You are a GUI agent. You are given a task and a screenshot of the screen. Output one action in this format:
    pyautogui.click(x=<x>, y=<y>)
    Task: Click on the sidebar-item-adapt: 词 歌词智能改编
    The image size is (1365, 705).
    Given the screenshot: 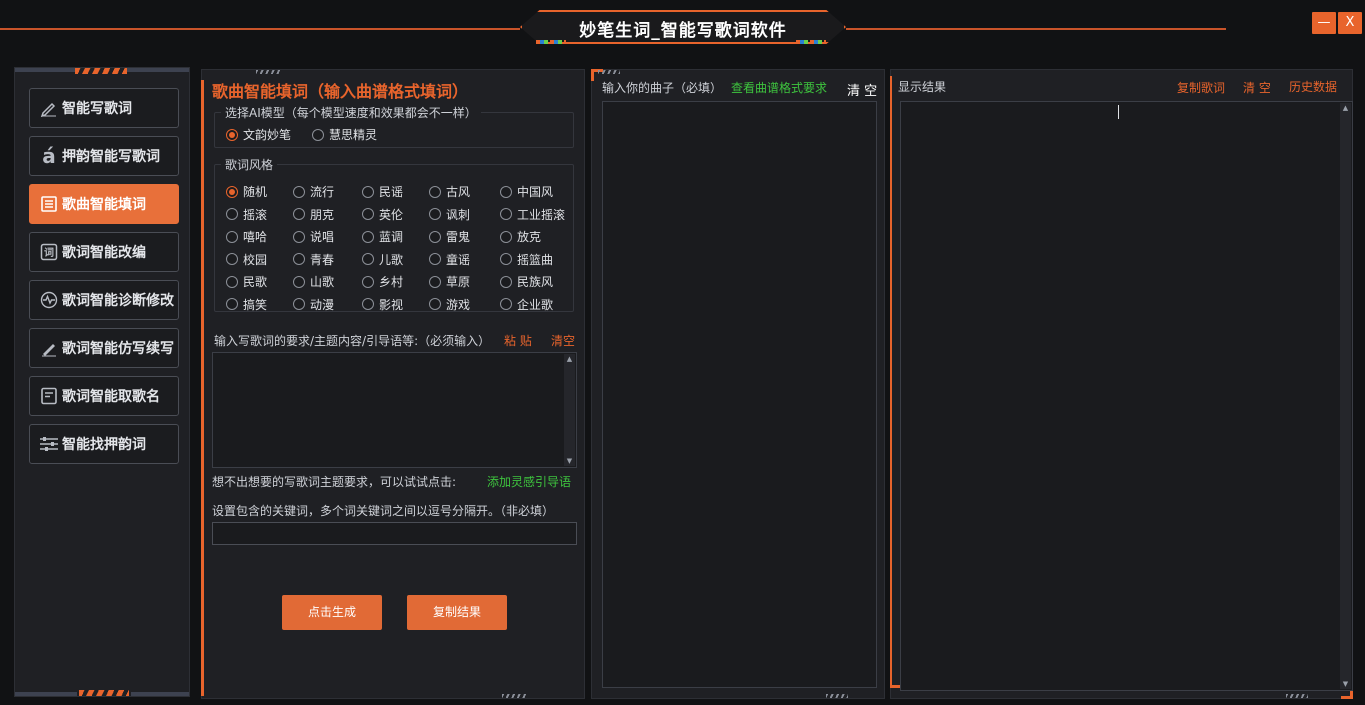 What is the action you would take?
    pyautogui.click(x=104, y=252)
    